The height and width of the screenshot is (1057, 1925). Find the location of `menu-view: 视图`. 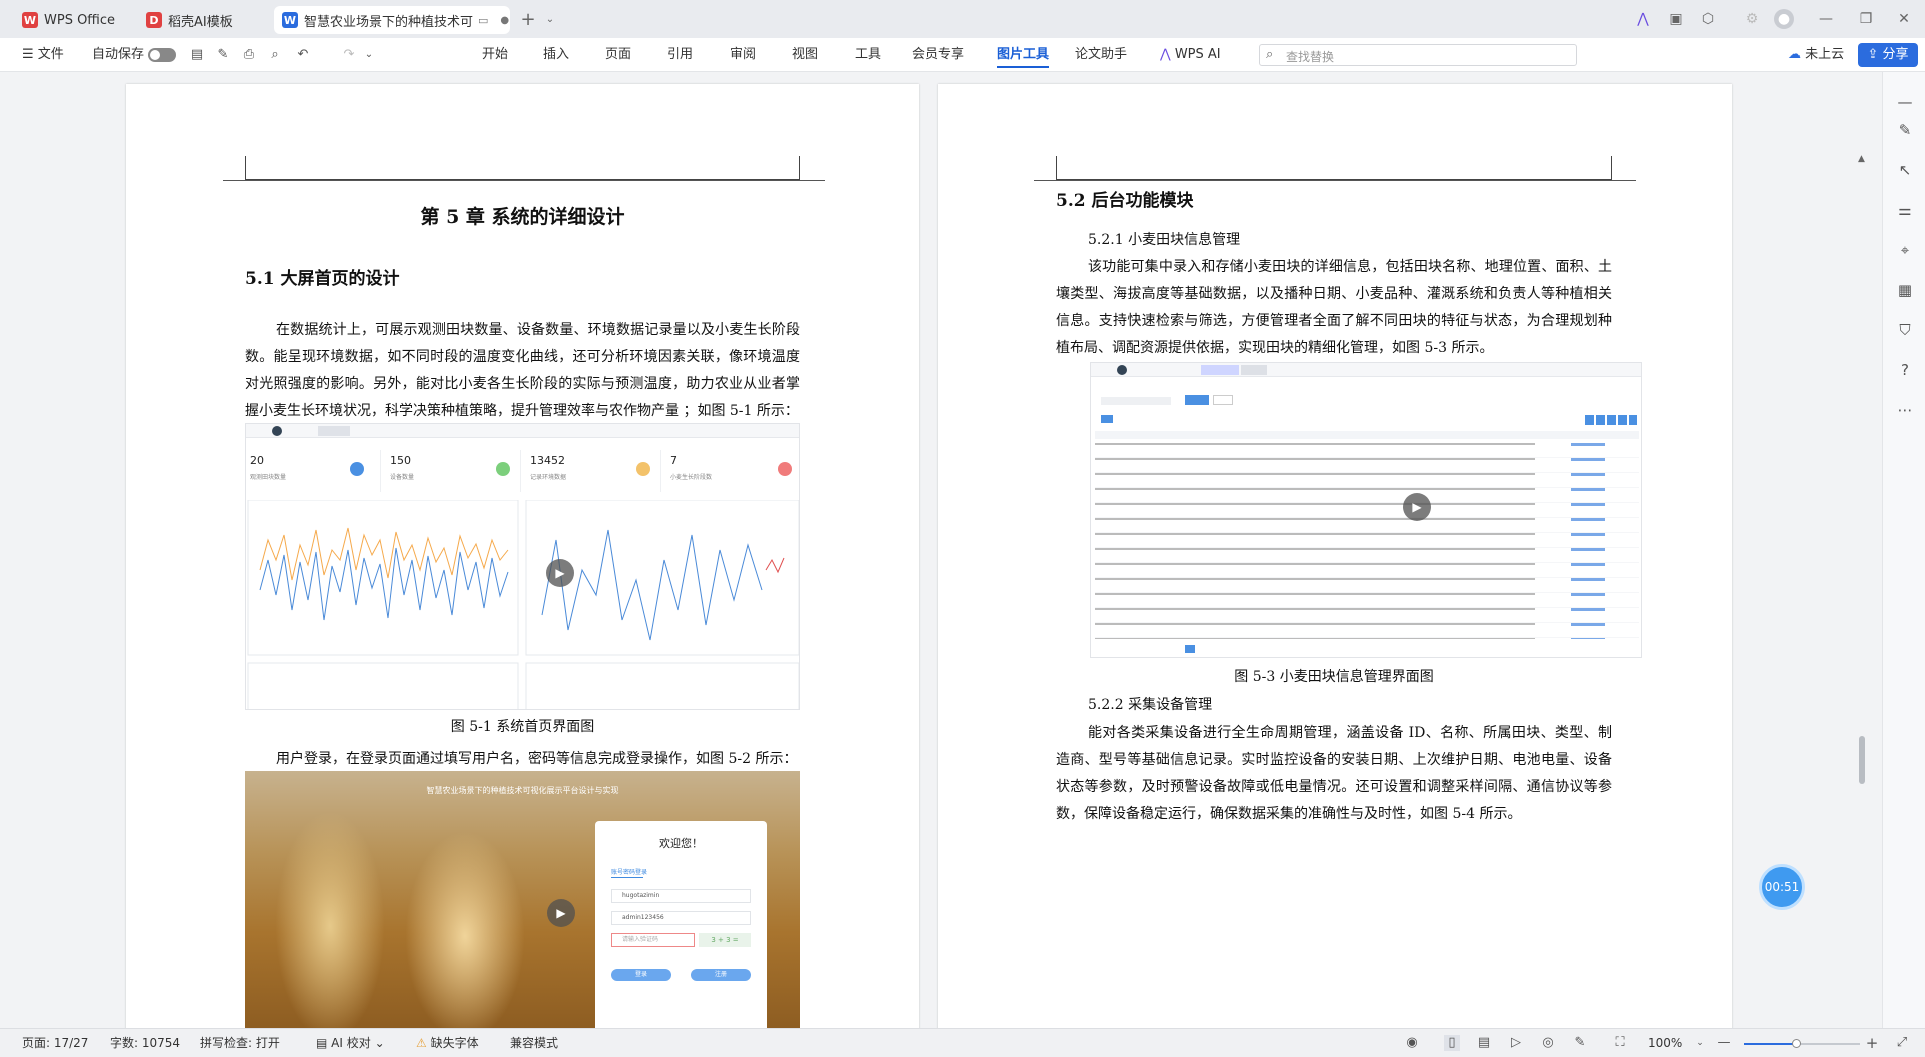

menu-view: 视图 is located at coordinates (805, 55).